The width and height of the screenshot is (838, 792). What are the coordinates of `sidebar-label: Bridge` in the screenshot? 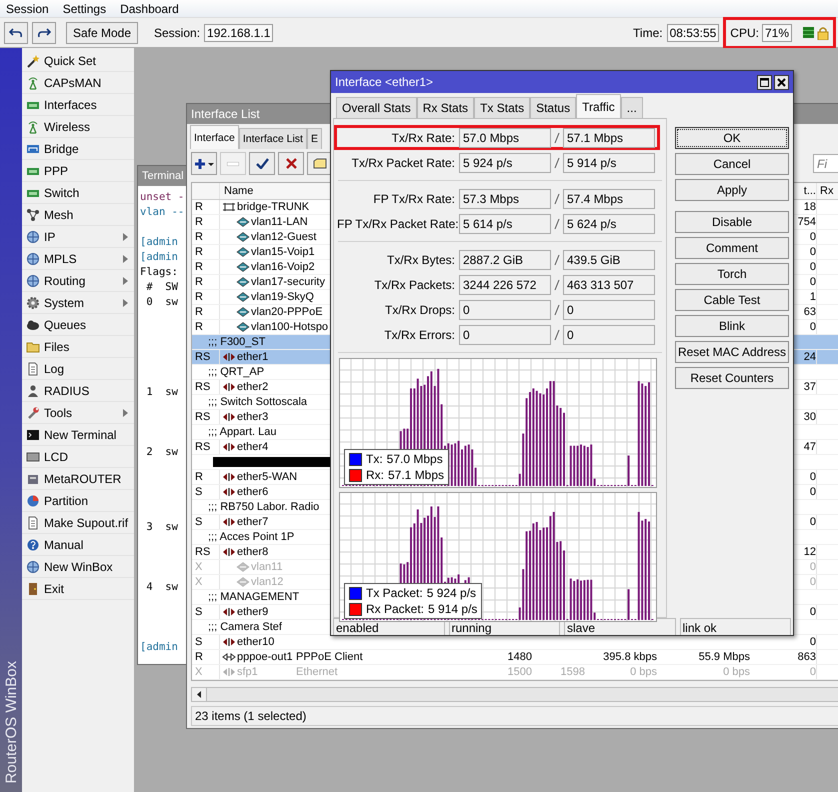 It's located at (61, 149).